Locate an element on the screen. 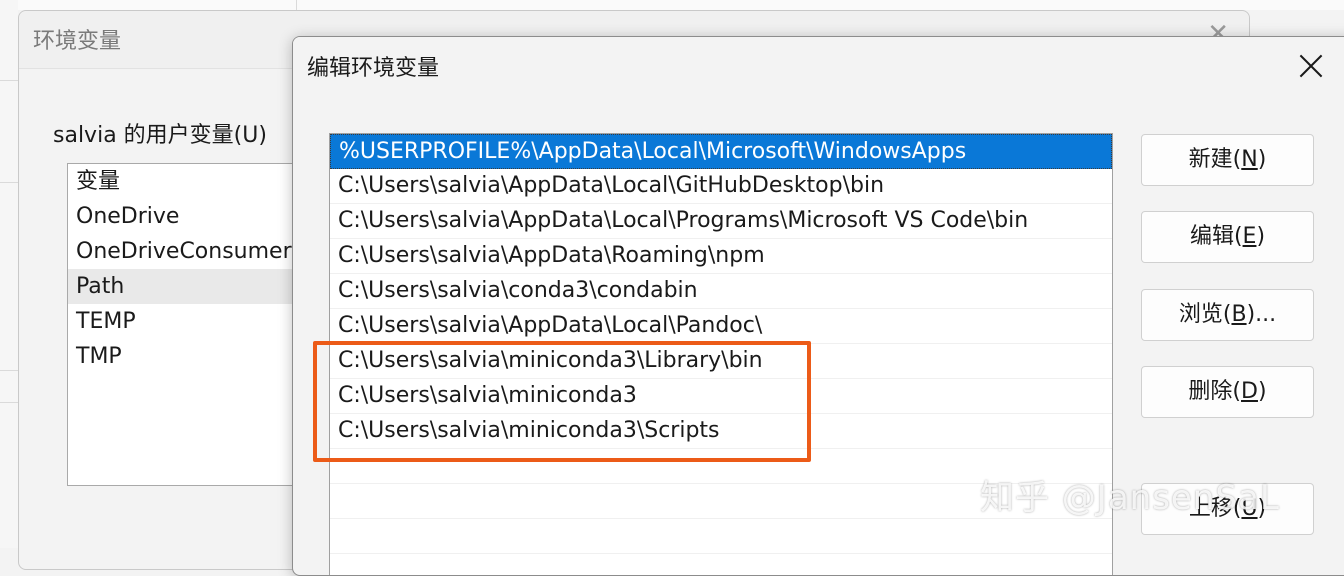 The height and width of the screenshot is (576, 1344). dialog-titlebar: 编辑环境变量 is located at coordinates (818, 68).